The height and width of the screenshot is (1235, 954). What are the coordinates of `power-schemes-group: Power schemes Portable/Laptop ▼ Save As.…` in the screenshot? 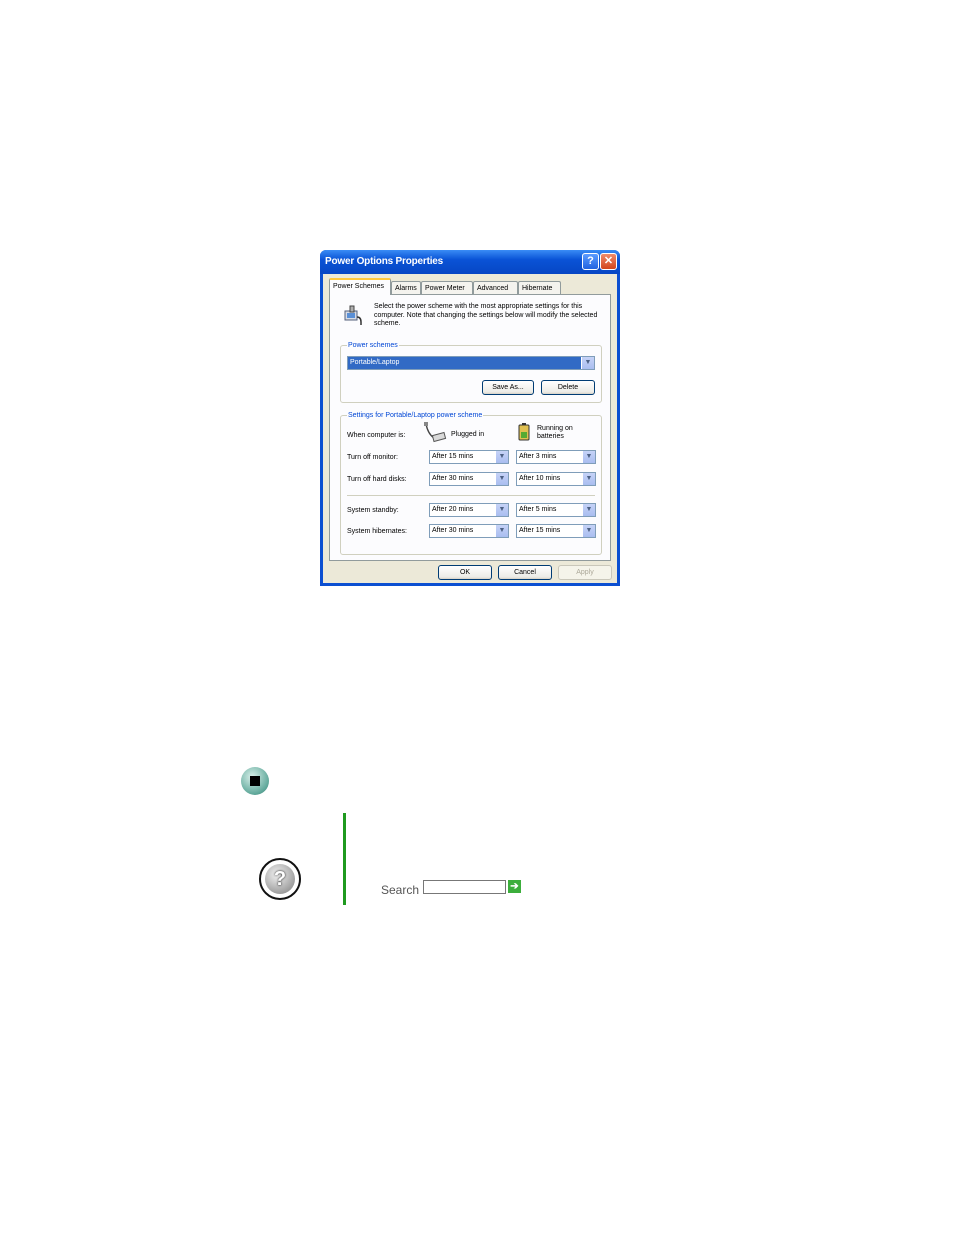 It's located at (471, 372).